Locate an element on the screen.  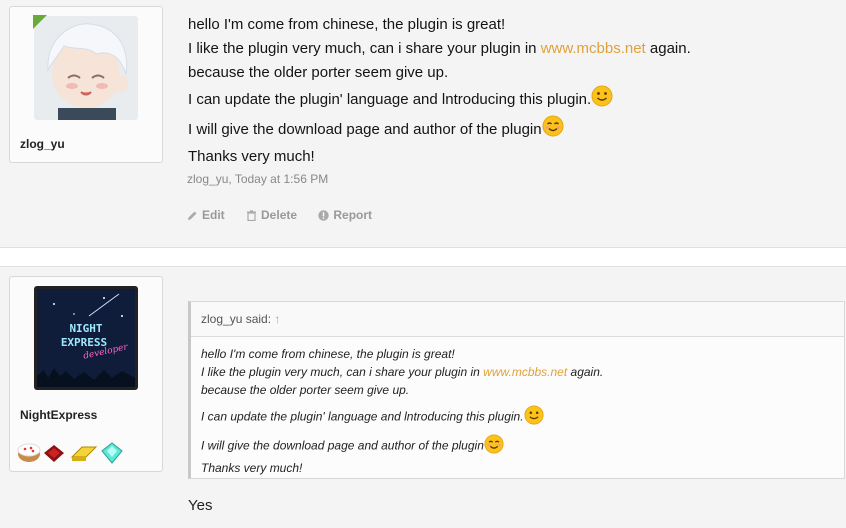
quote-line: Thanks very much! is located at coordinates (252, 468).